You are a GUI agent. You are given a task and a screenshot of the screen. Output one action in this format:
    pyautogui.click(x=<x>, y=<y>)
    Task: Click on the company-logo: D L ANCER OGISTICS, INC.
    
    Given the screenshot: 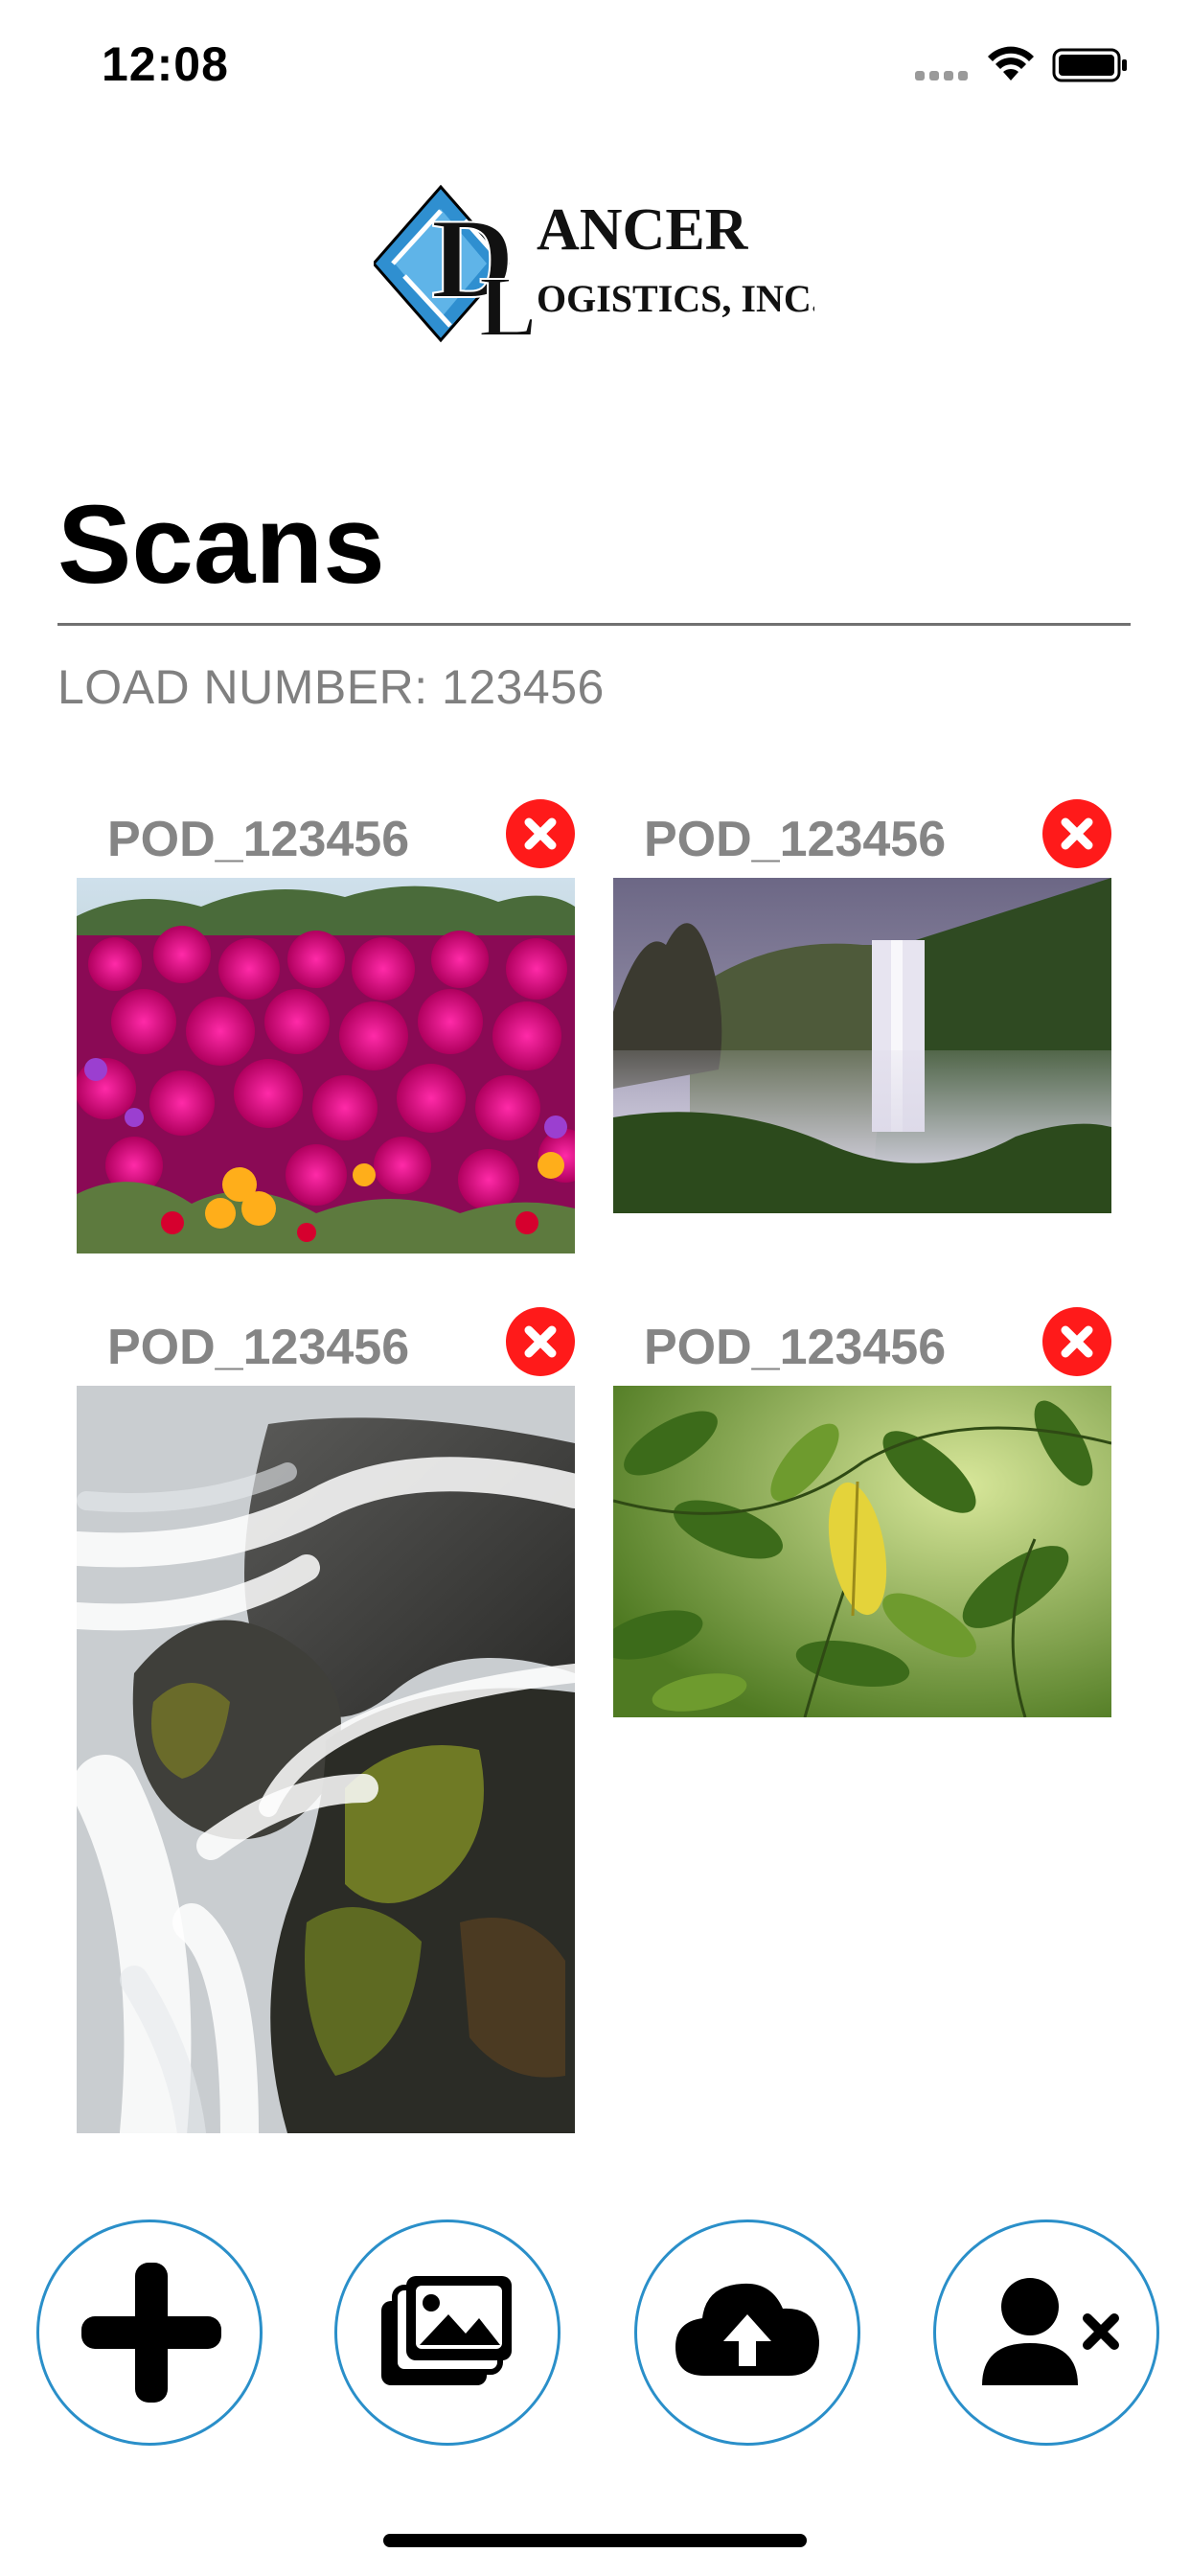 What is the action you would take?
    pyautogui.click(x=594, y=264)
    